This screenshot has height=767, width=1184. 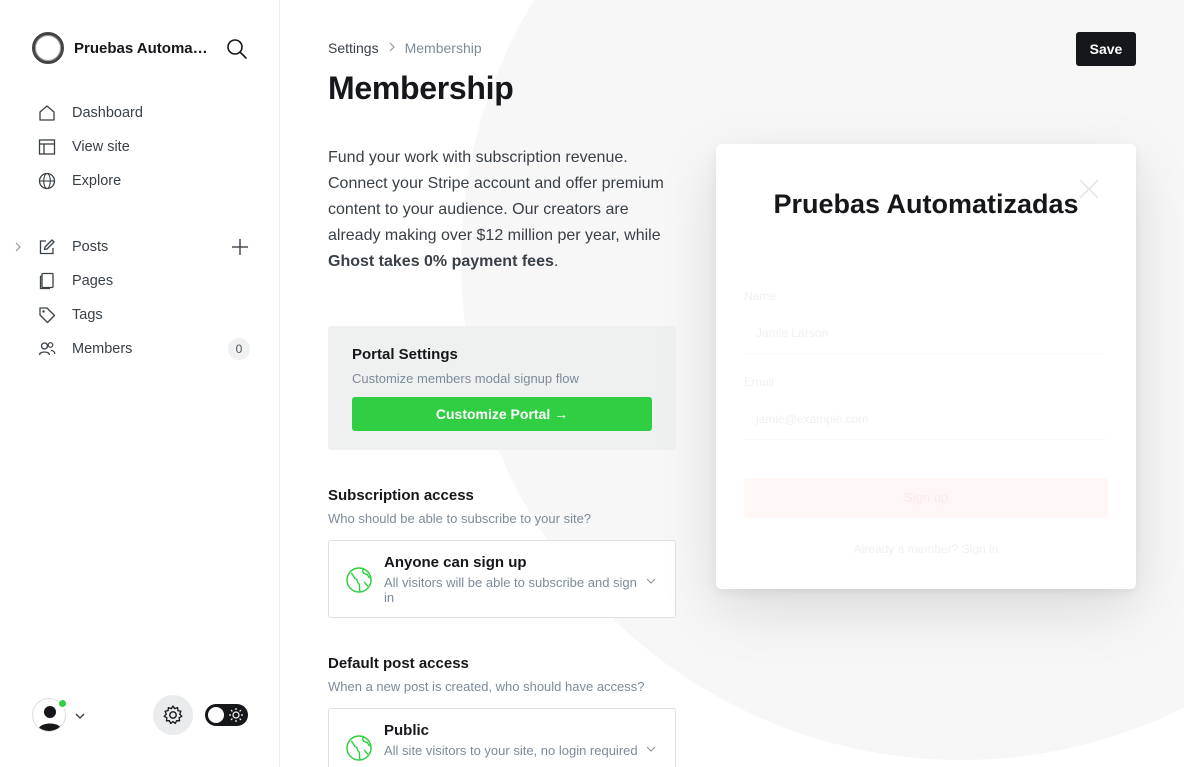 What do you see at coordinates (144, 113) in the screenshot?
I see `nav-item-dashboard: Dashboard` at bounding box center [144, 113].